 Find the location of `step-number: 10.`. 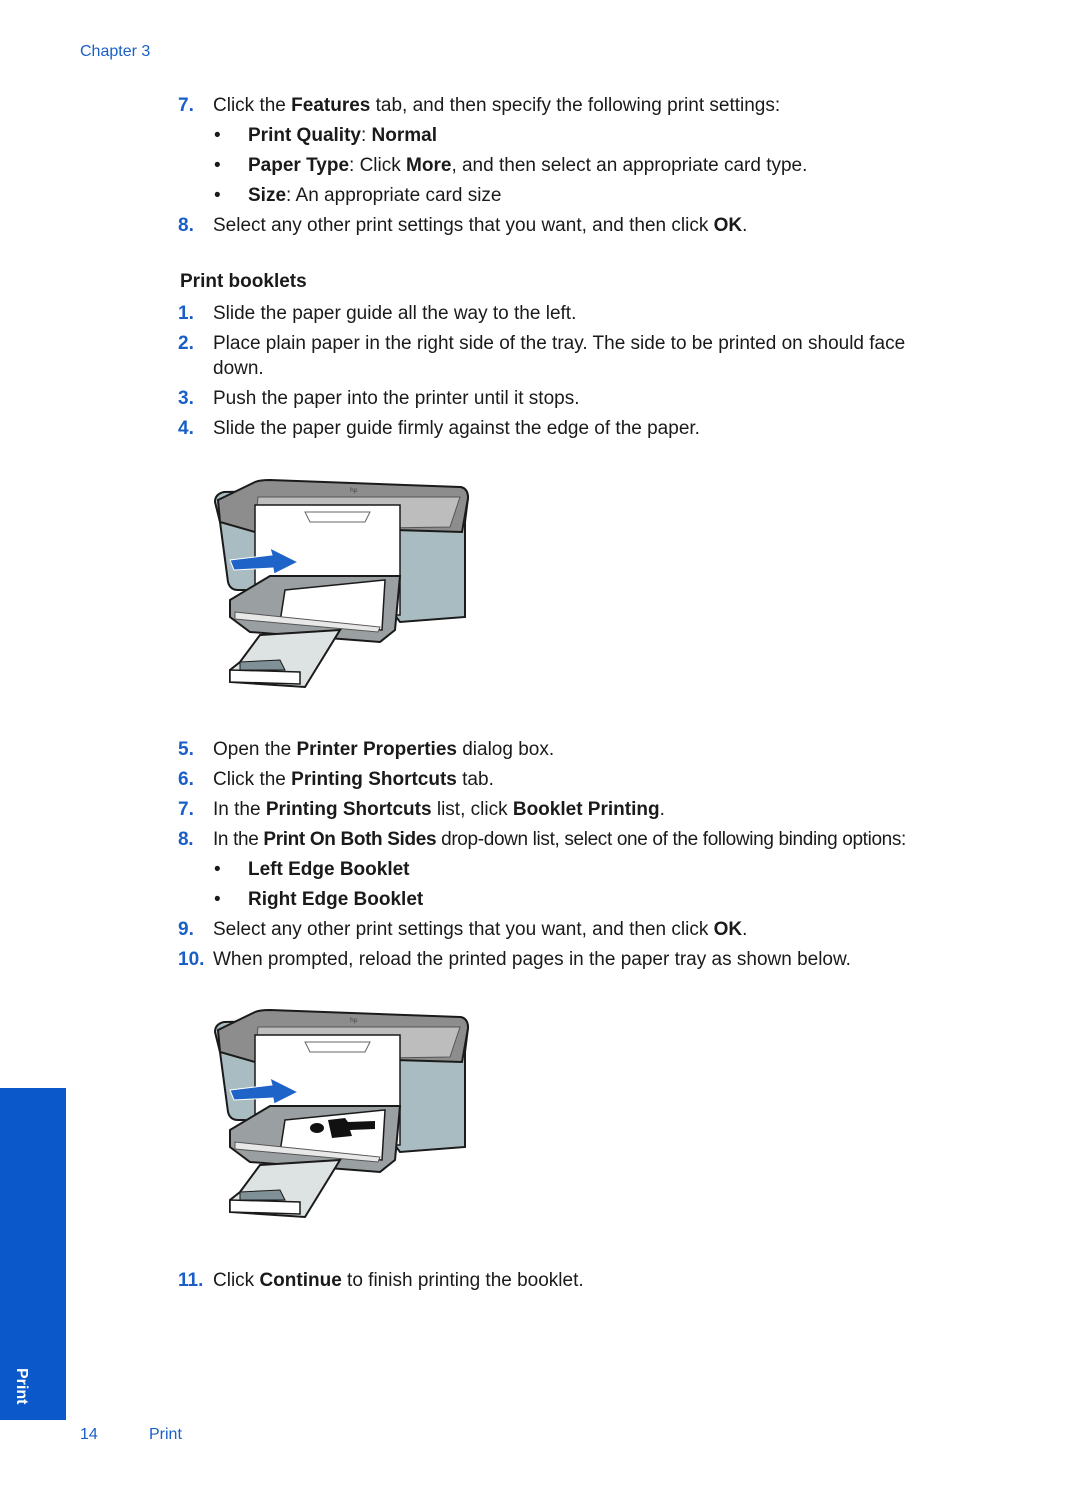

step-number: 10. is located at coordinates (191, 959).